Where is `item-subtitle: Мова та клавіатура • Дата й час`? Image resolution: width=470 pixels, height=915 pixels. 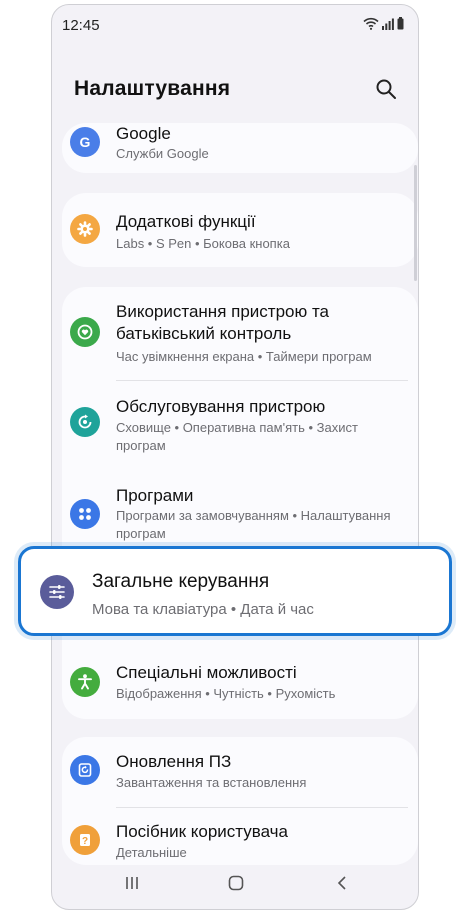 item-subtitle: Мова та клавіатура • Дата й час is located at coordinates (203, 609).